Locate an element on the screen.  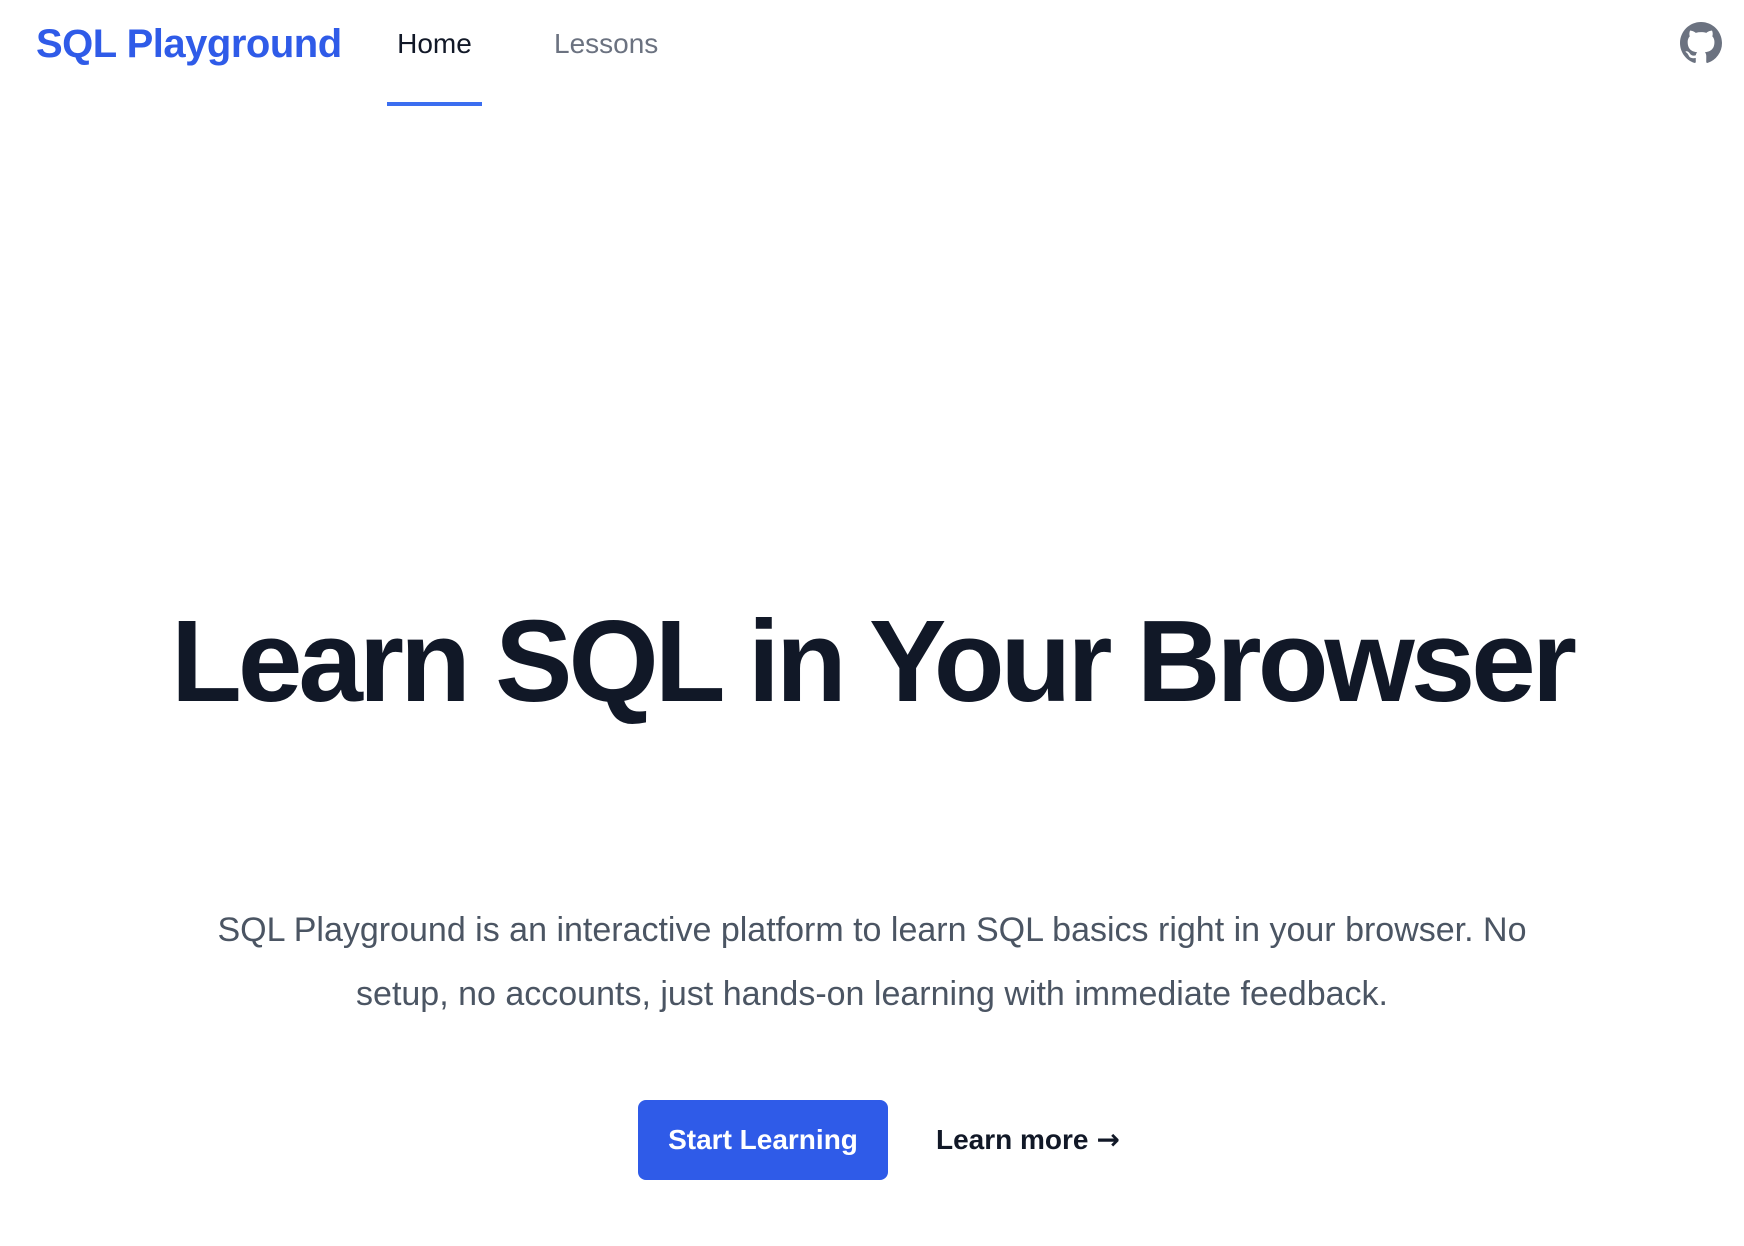
github-icon is located at coordinates (1701, 43).